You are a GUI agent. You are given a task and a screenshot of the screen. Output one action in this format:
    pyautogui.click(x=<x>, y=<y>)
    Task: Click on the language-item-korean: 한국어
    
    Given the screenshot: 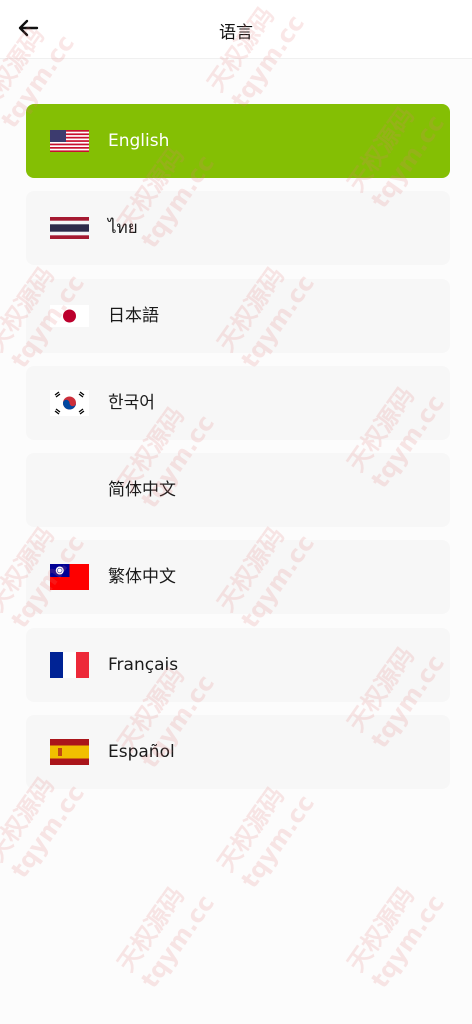 What is the action you would take?
    pyautogui.click(x=238, y=402)
    